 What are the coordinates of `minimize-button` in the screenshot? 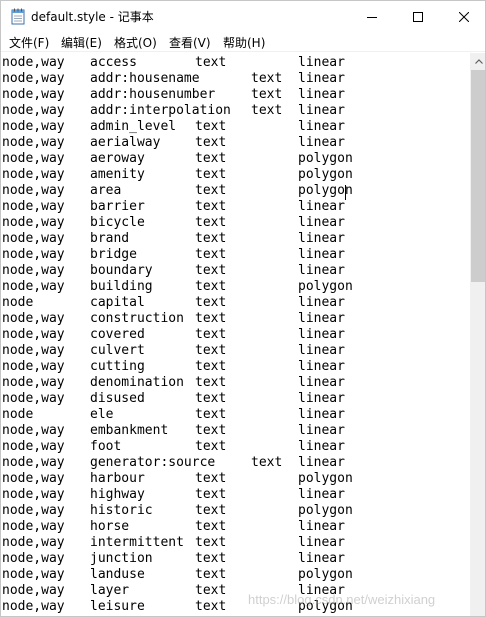 It's located at (372, 16).